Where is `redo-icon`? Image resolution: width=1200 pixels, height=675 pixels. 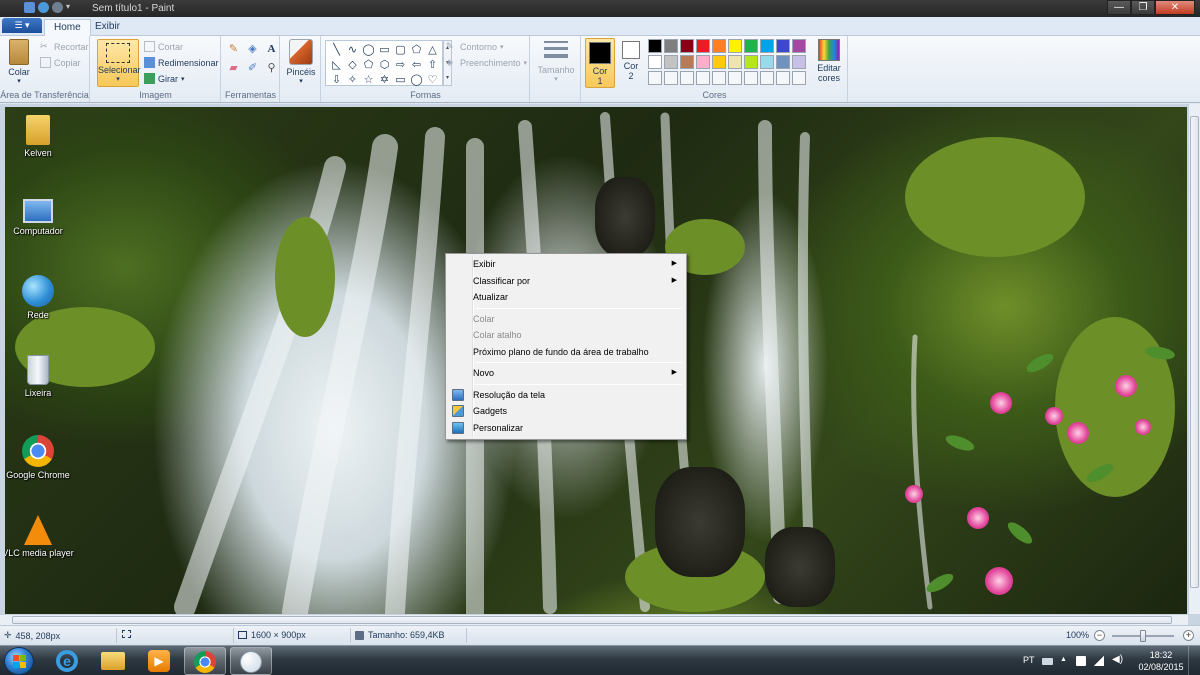 redo-icon is located at coordinates (57, 7).